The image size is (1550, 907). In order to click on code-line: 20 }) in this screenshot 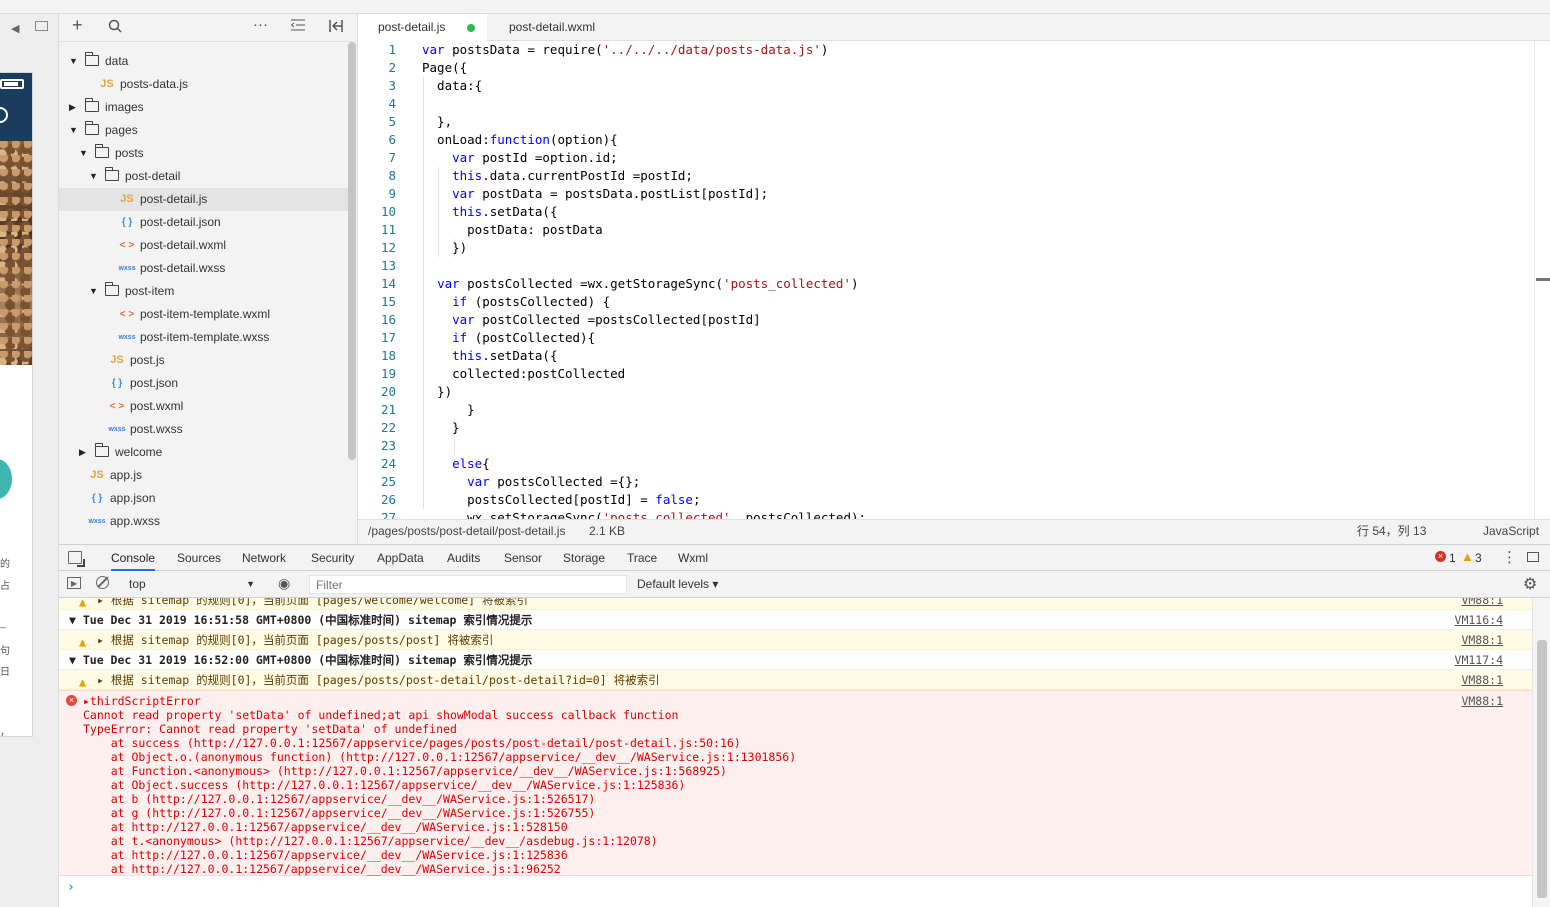, I will do `click(946, 392)`.